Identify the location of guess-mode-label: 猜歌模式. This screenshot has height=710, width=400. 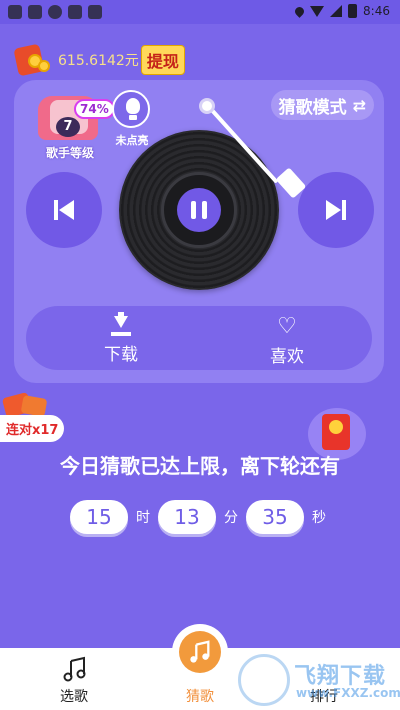
(312, 107).